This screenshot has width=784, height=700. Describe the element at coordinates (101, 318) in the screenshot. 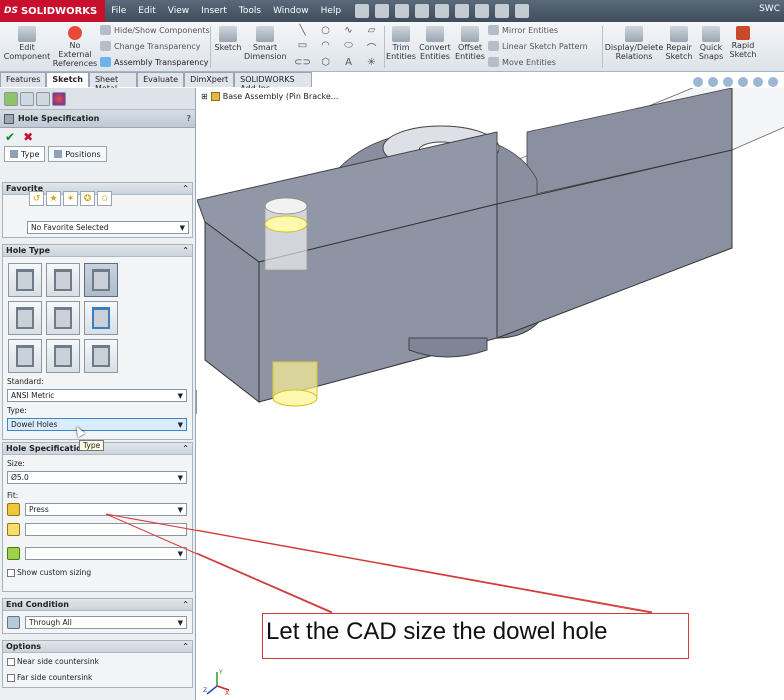

I see `legacy-hole-button` at that location.